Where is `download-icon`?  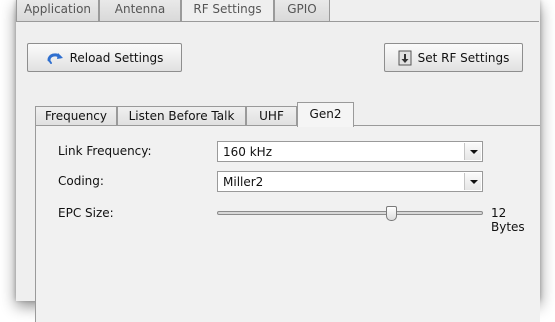 download-icon is located at coordinates (405, 57).